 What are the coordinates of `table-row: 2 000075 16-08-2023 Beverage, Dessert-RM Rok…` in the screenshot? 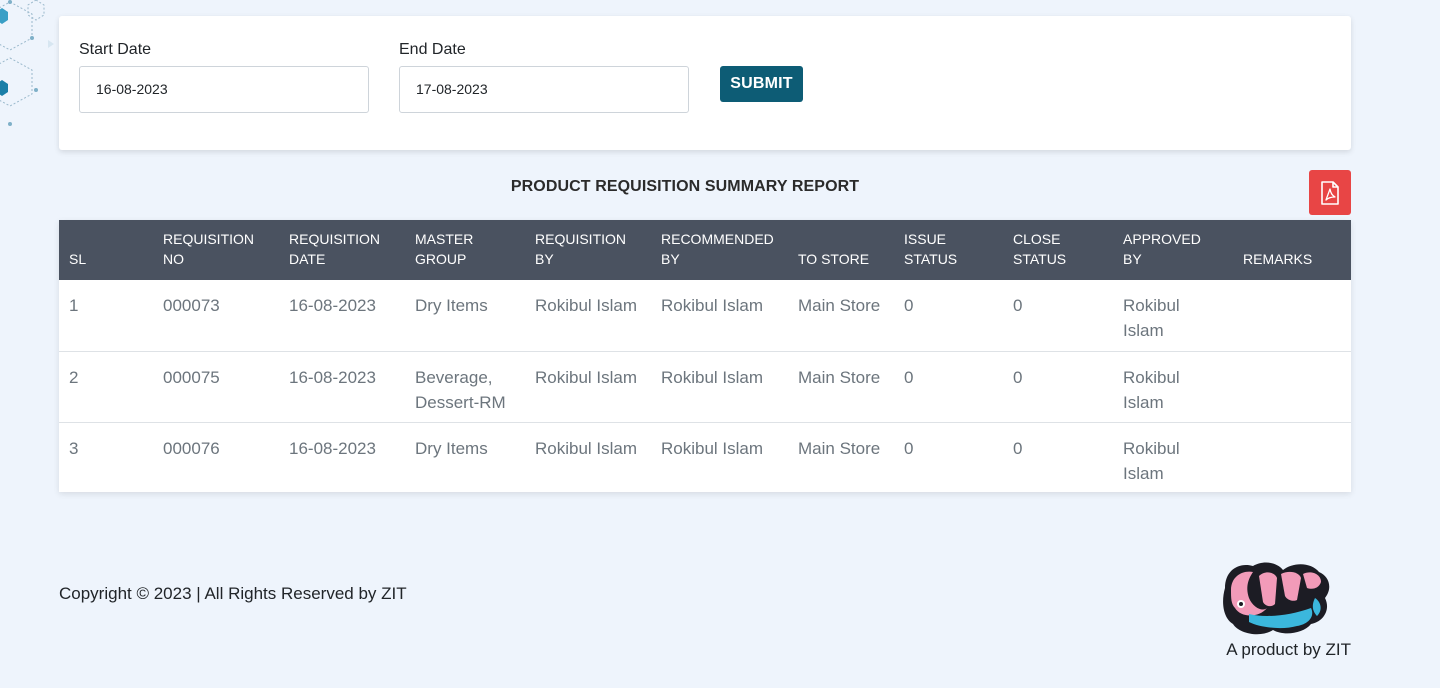 It's located at (705, 387).